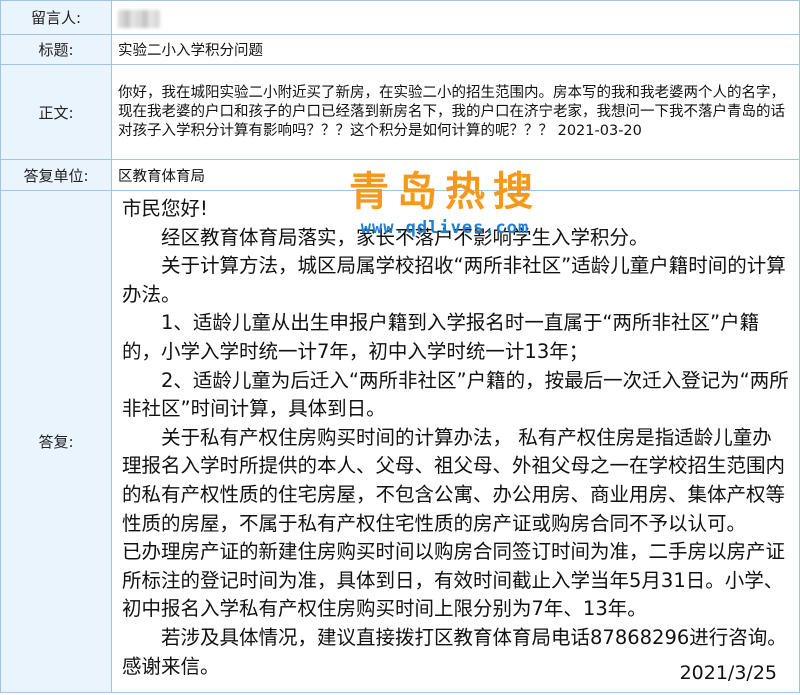  Describe the element at coordinates (56, 175) in the screenshot. I see `department-label: 答复单位:` at that location.